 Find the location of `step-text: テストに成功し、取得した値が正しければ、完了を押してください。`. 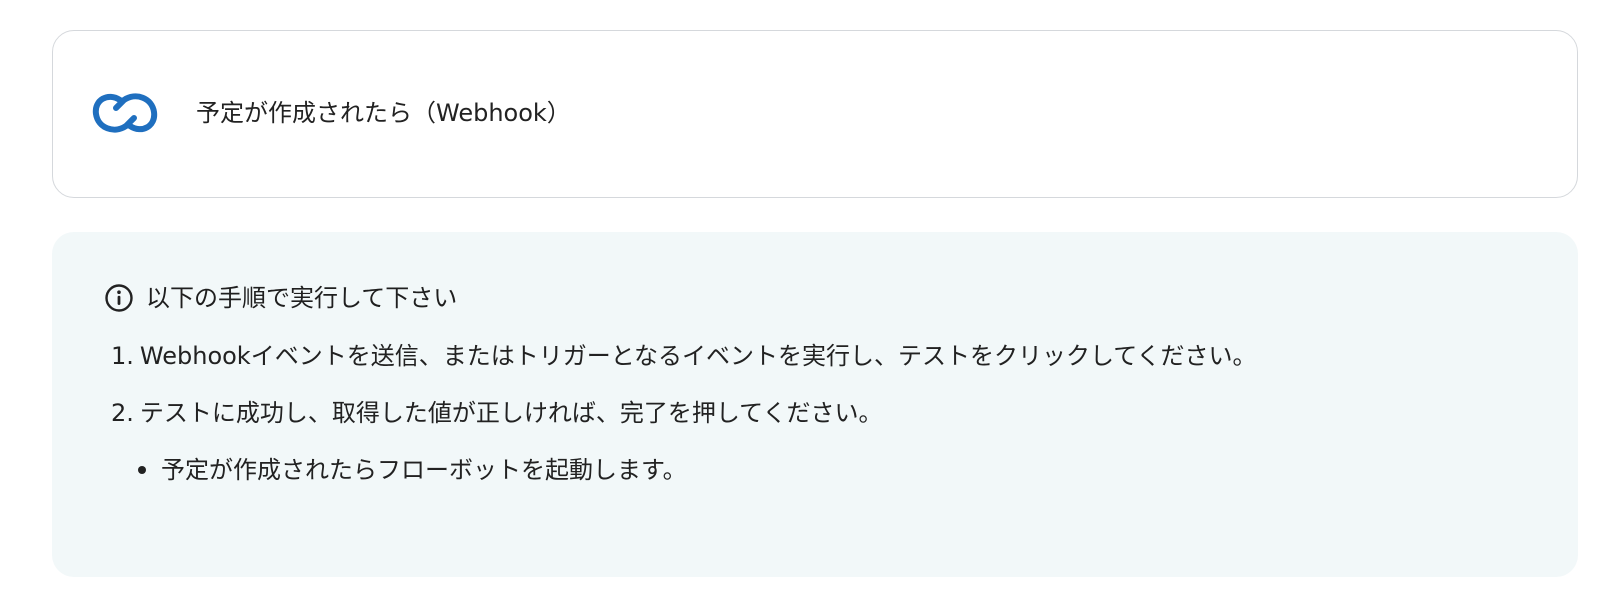

step-text: テストに成功し、取得した値が正しければ、完了を押してください。 is located at coordinates (511, 413).